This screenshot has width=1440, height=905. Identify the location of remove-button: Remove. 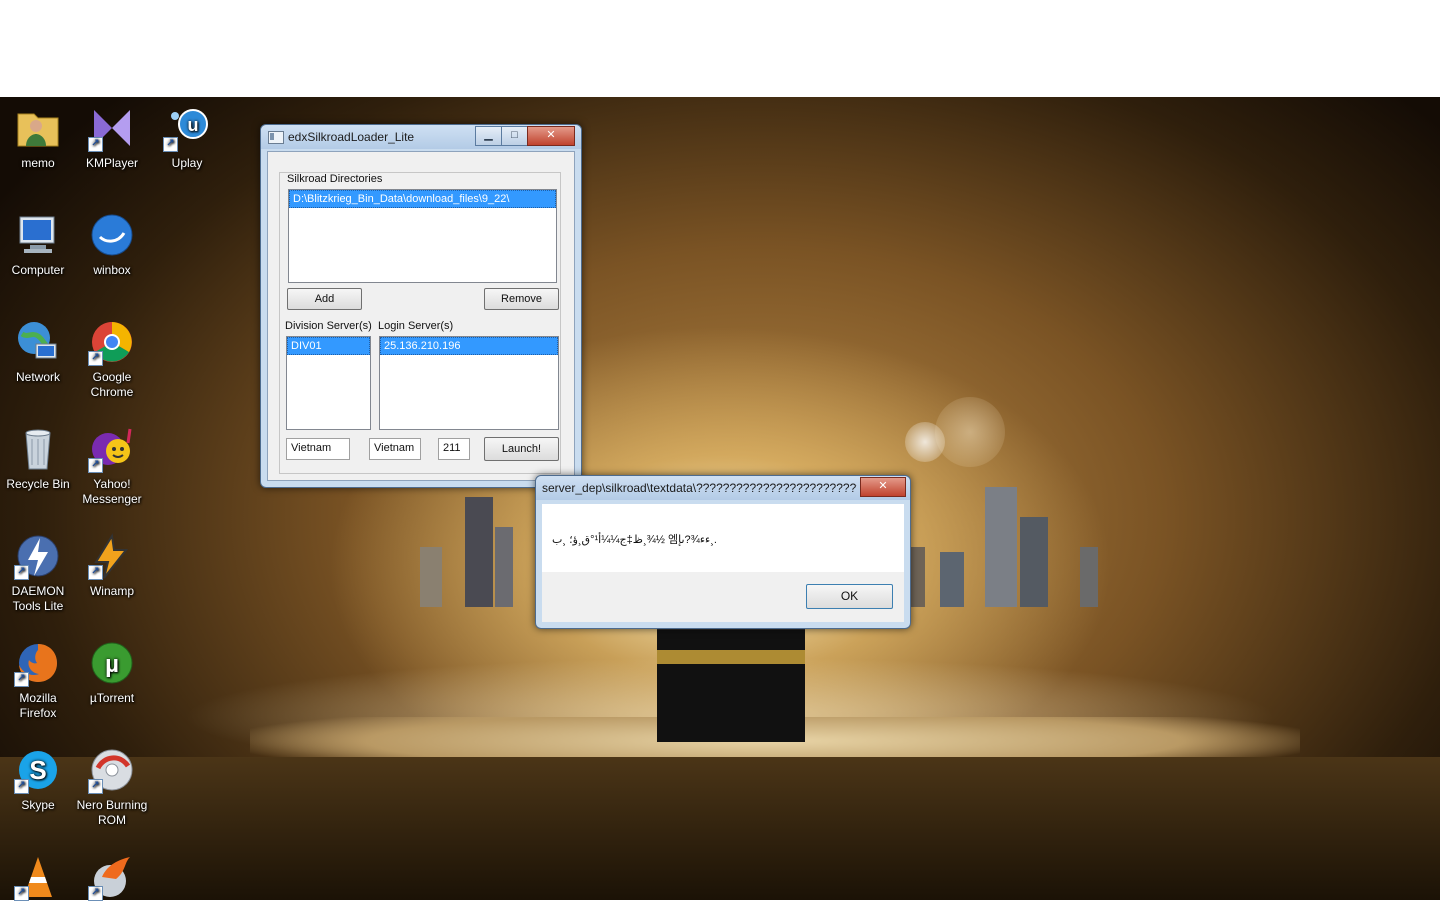
(521, 299).